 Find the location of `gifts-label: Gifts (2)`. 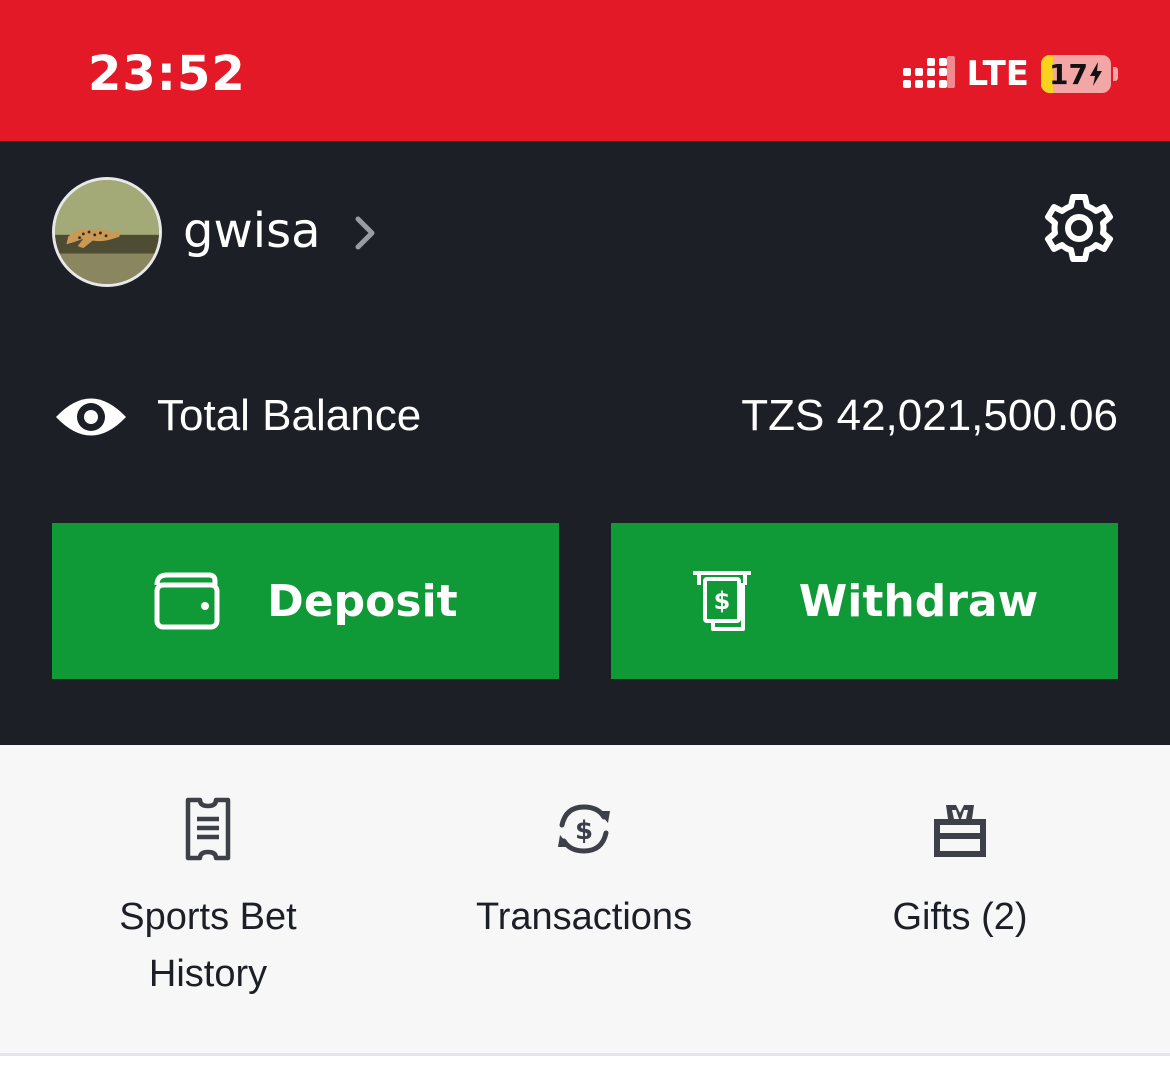

gifts-label: Gifts (2) is located at coordinates (960, 917).